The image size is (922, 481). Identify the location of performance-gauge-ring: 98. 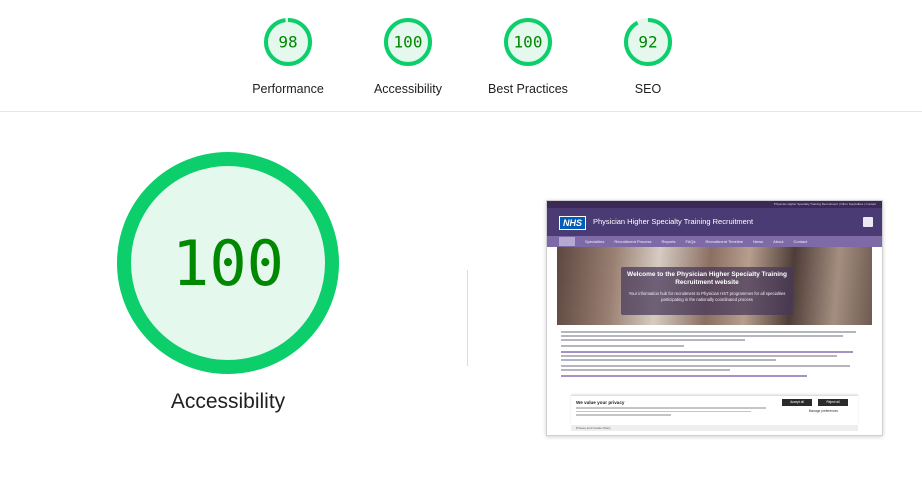
(288, 42).